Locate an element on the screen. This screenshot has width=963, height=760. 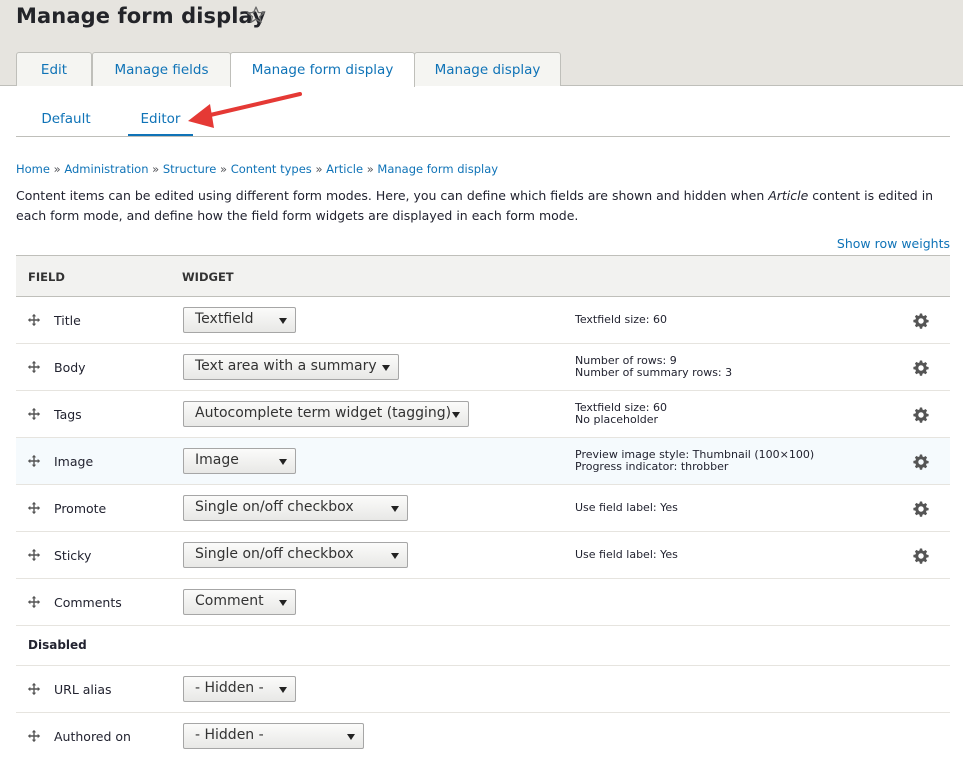
show-row-weights-link: Show row weights is located at coordinates (893, 243).